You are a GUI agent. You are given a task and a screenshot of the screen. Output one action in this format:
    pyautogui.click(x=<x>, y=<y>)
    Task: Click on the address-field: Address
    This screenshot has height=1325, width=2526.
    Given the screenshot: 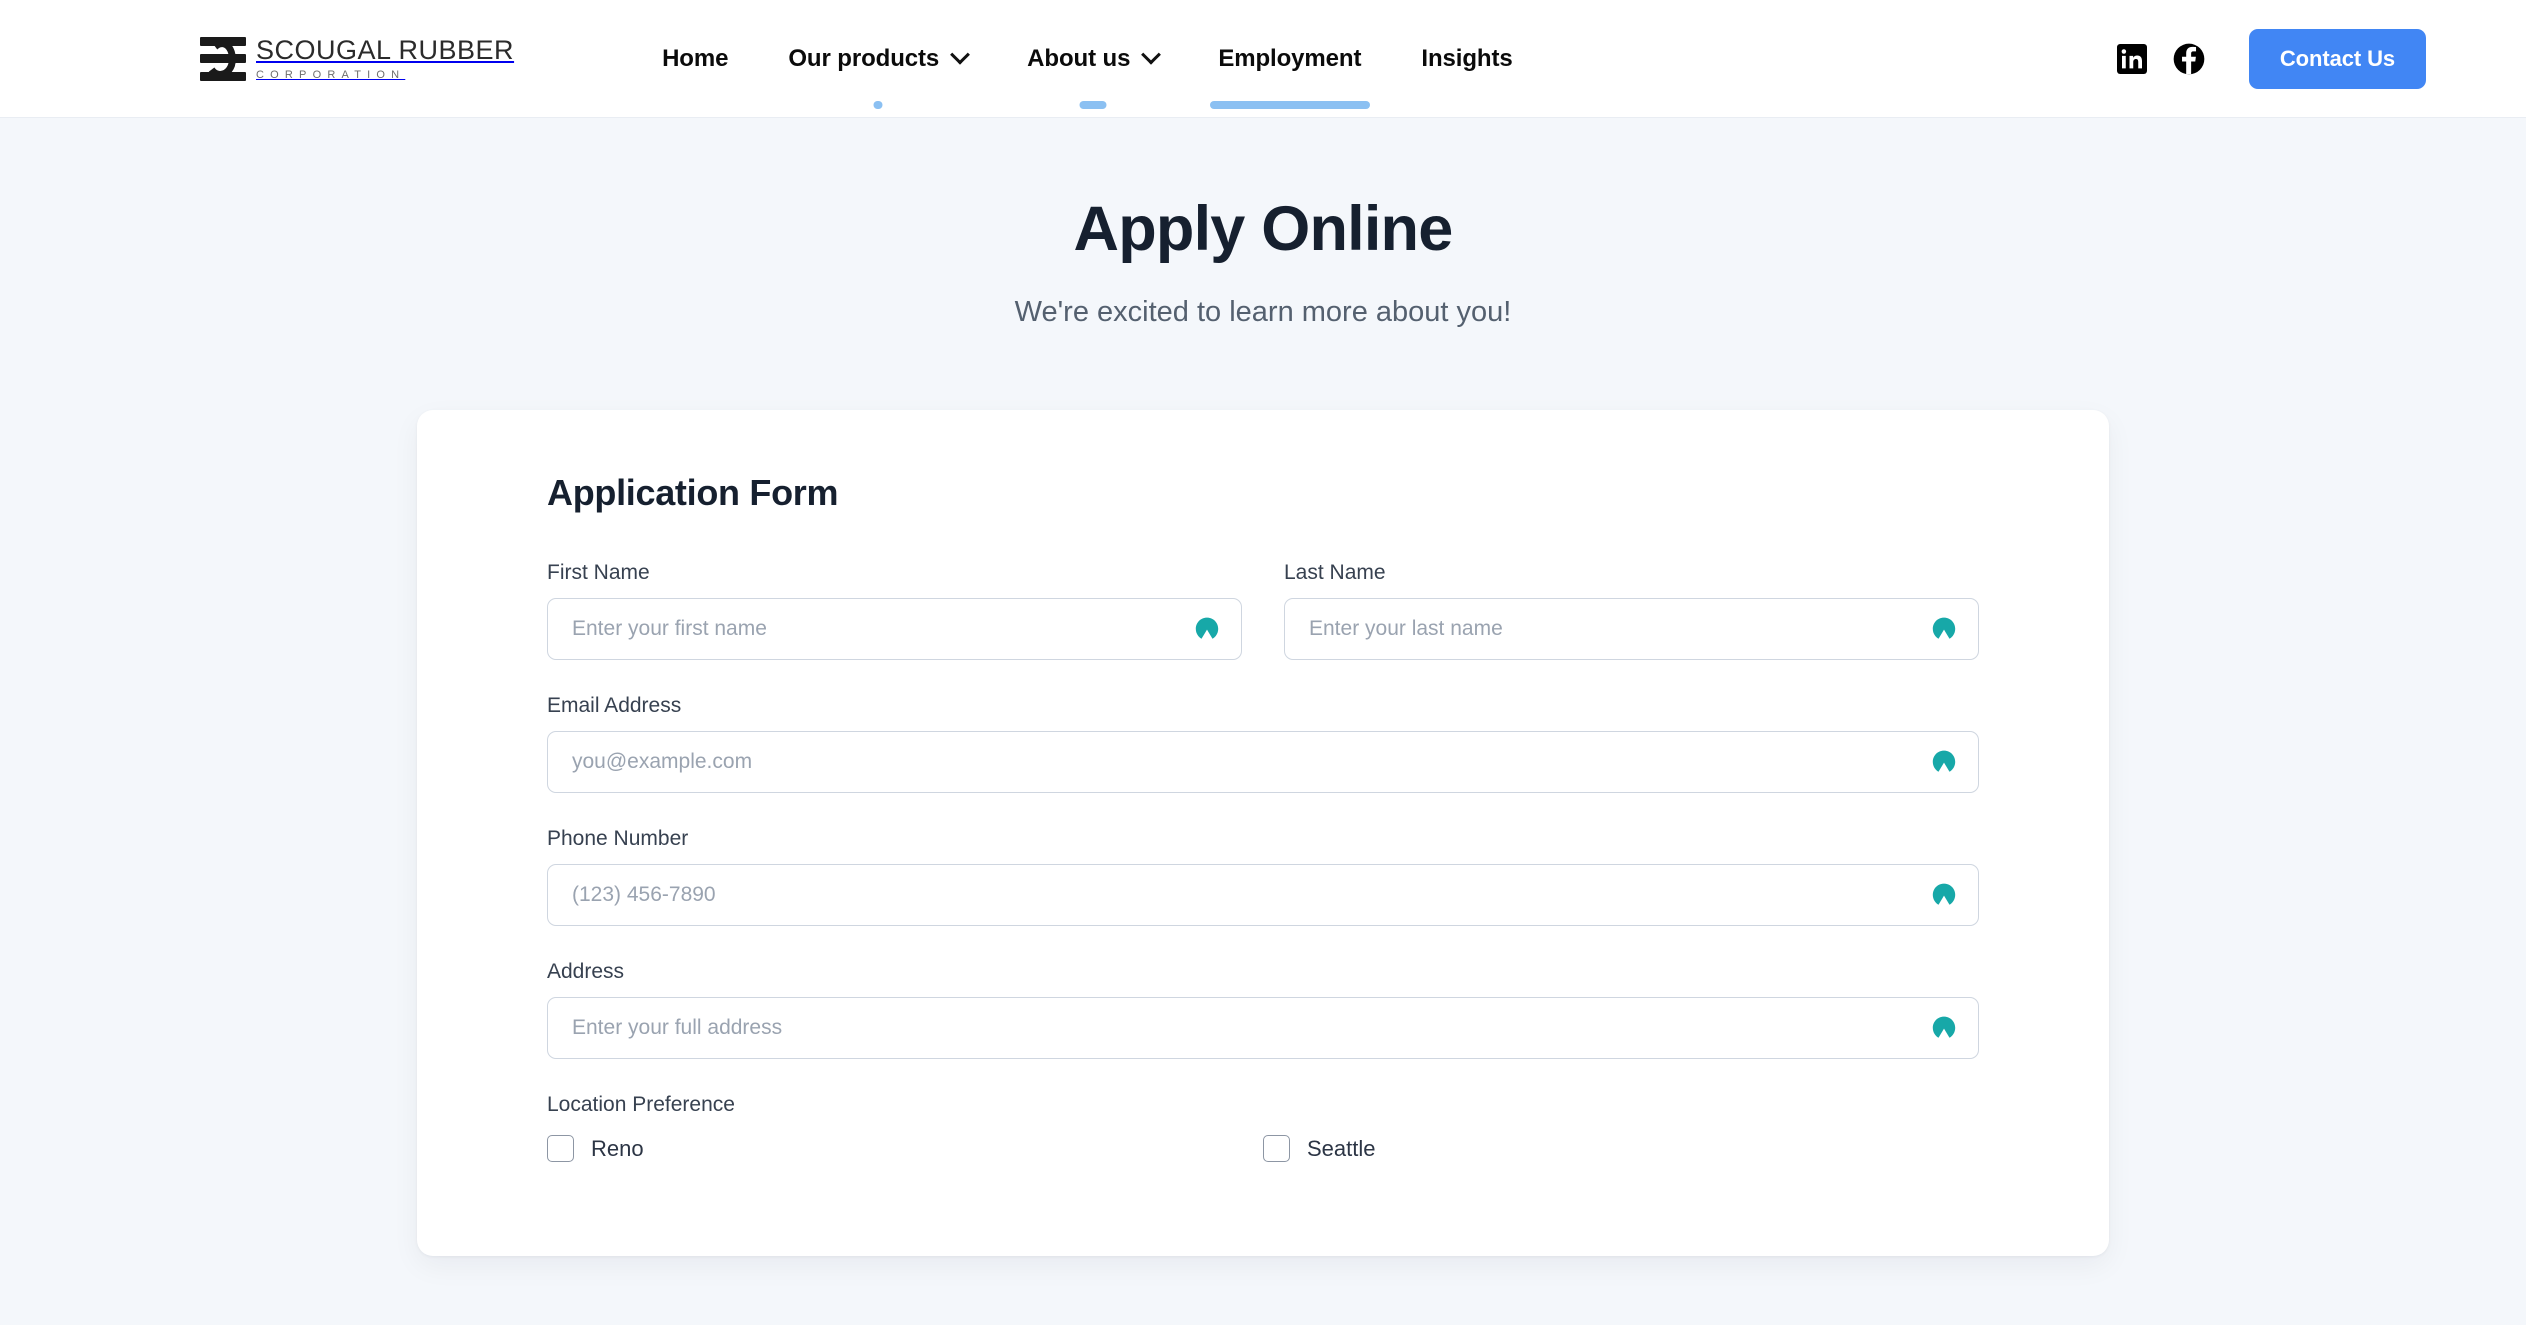 What is the action you would take?
    pyautogui.click(x=1263, y=1010)
    